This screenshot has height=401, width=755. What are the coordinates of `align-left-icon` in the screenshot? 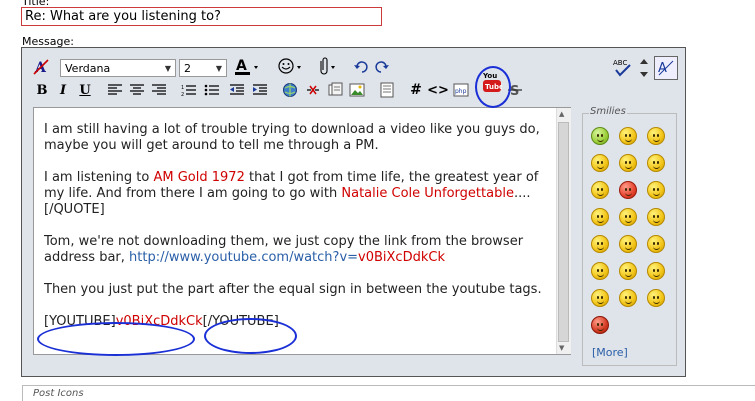 It's located at (115, 90).